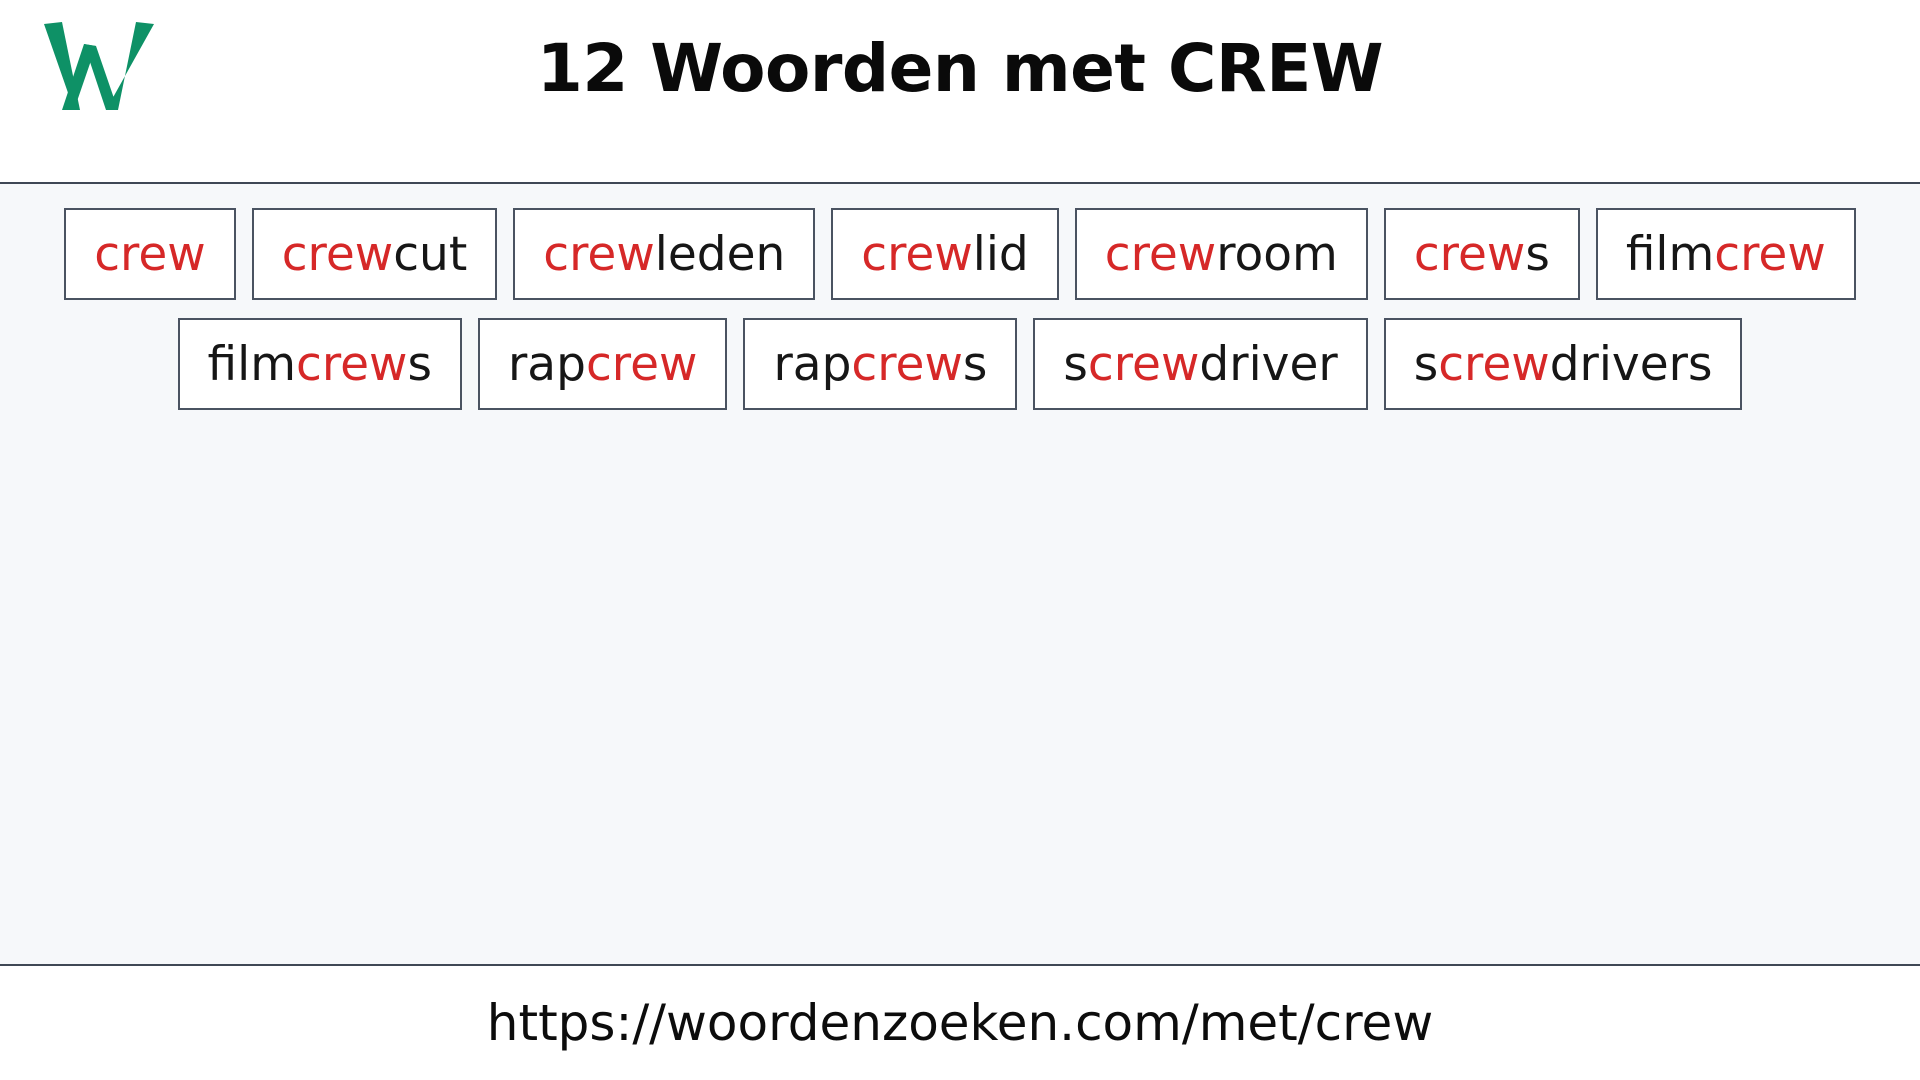  What do you see at coordinates (1277, 254) in the screenshot?
I see `word-part-plain: room` at bounding box center [1277, 254].